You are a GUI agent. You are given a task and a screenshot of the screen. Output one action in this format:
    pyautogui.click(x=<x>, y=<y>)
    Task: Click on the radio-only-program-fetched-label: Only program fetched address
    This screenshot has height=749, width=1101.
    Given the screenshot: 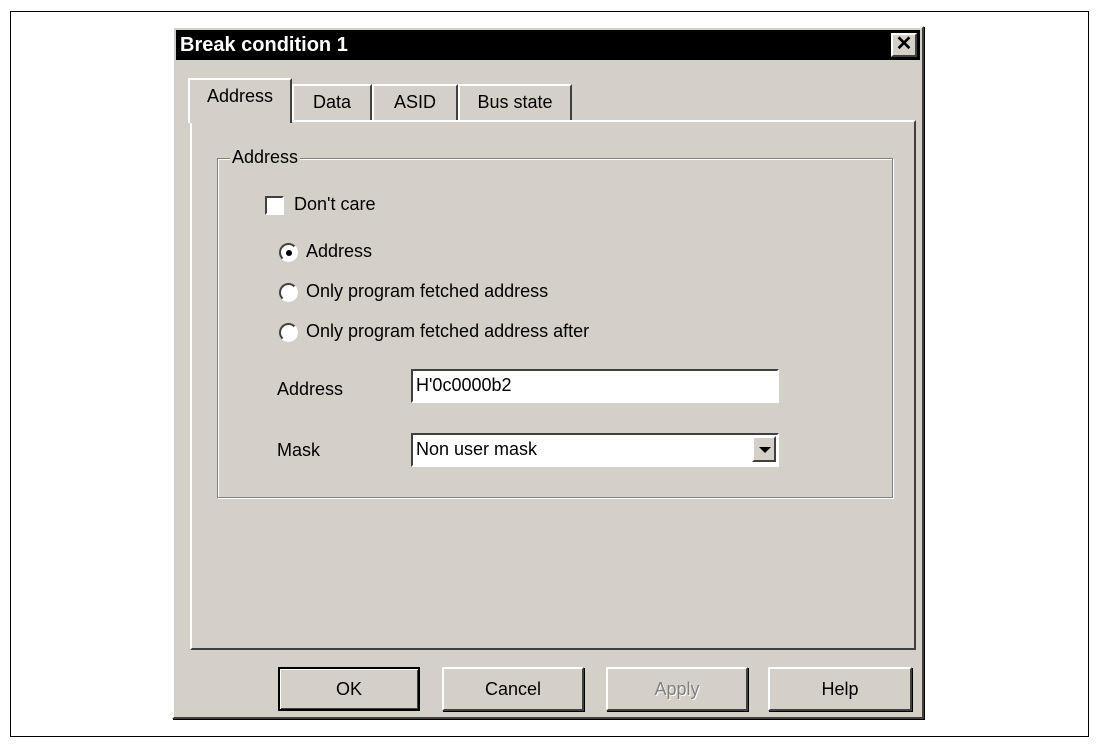 What is the action you would take?
    pyautogui.click(x=427, y=291)
    